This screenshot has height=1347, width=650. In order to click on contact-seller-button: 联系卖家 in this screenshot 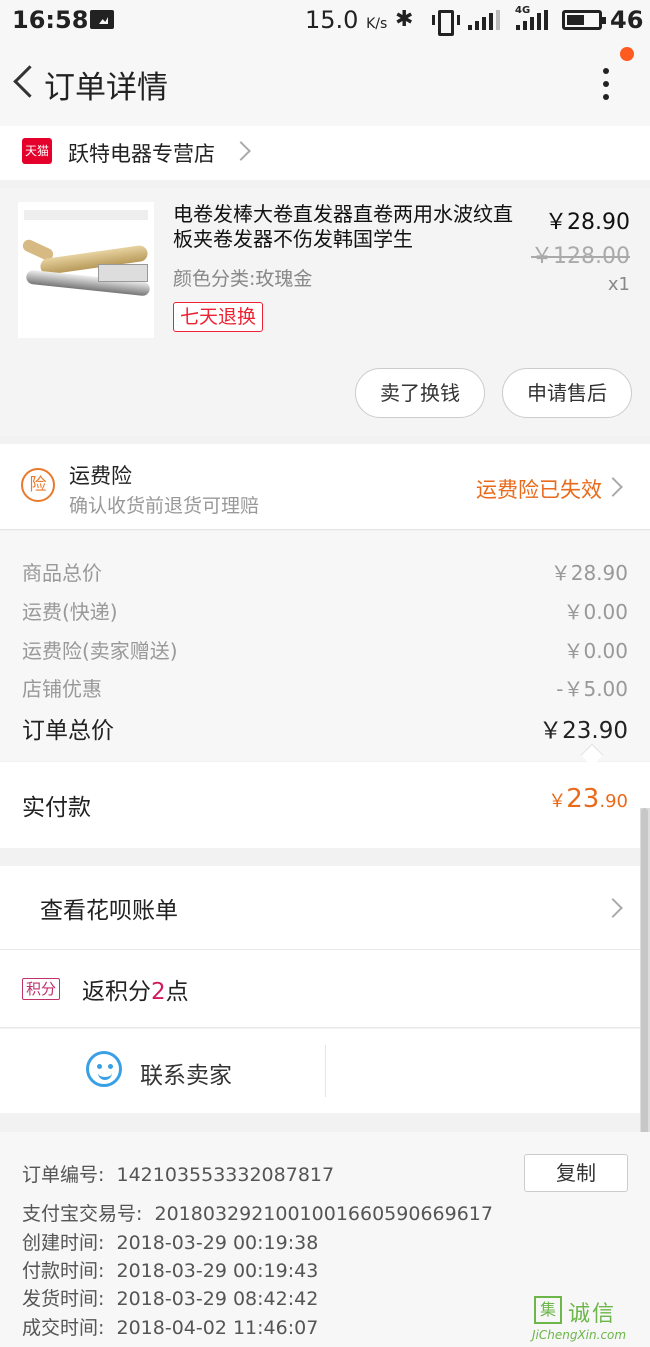, I will do `click(186, 1073)`.